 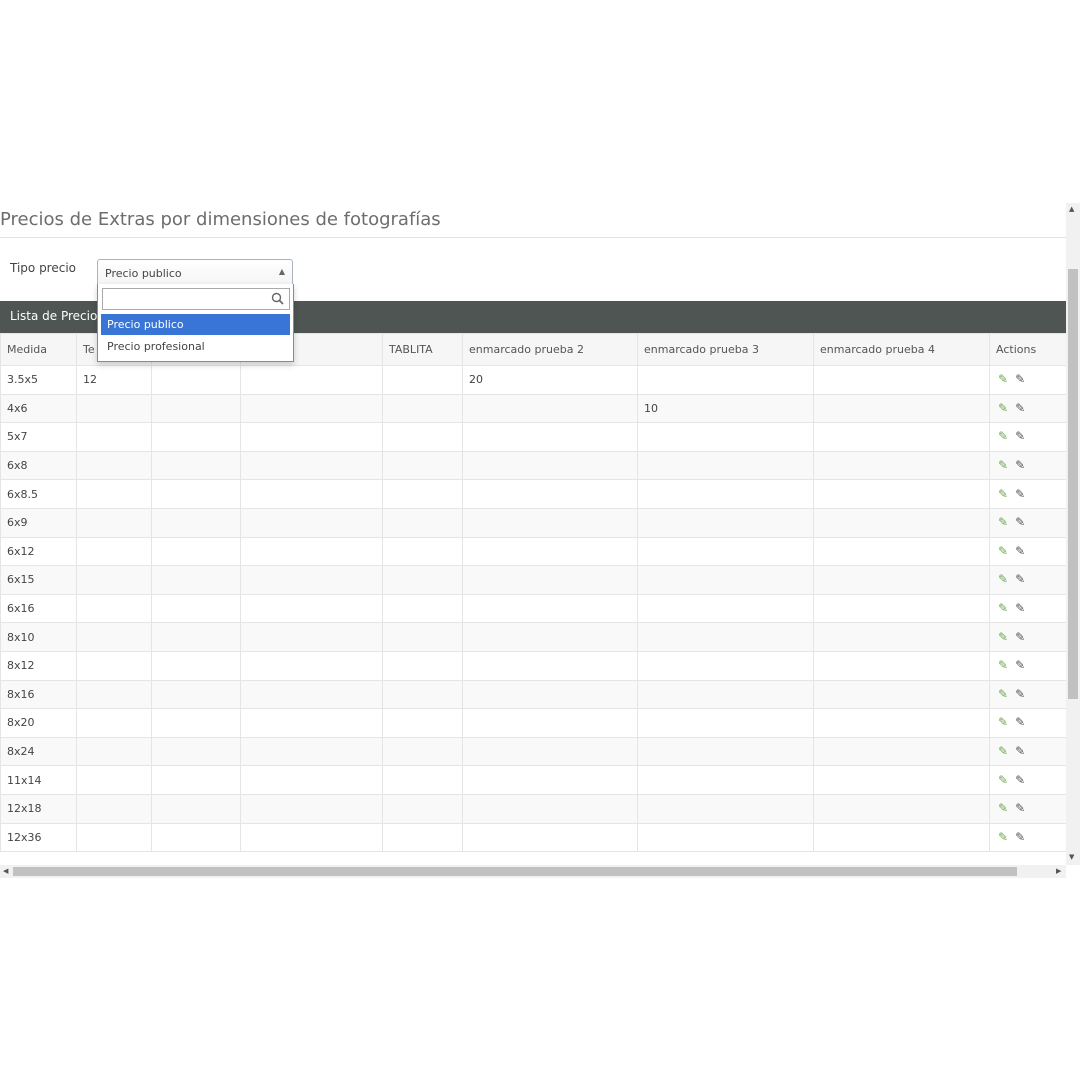 I want to click on table-cell: 8x24, so click(x=38, y=751).